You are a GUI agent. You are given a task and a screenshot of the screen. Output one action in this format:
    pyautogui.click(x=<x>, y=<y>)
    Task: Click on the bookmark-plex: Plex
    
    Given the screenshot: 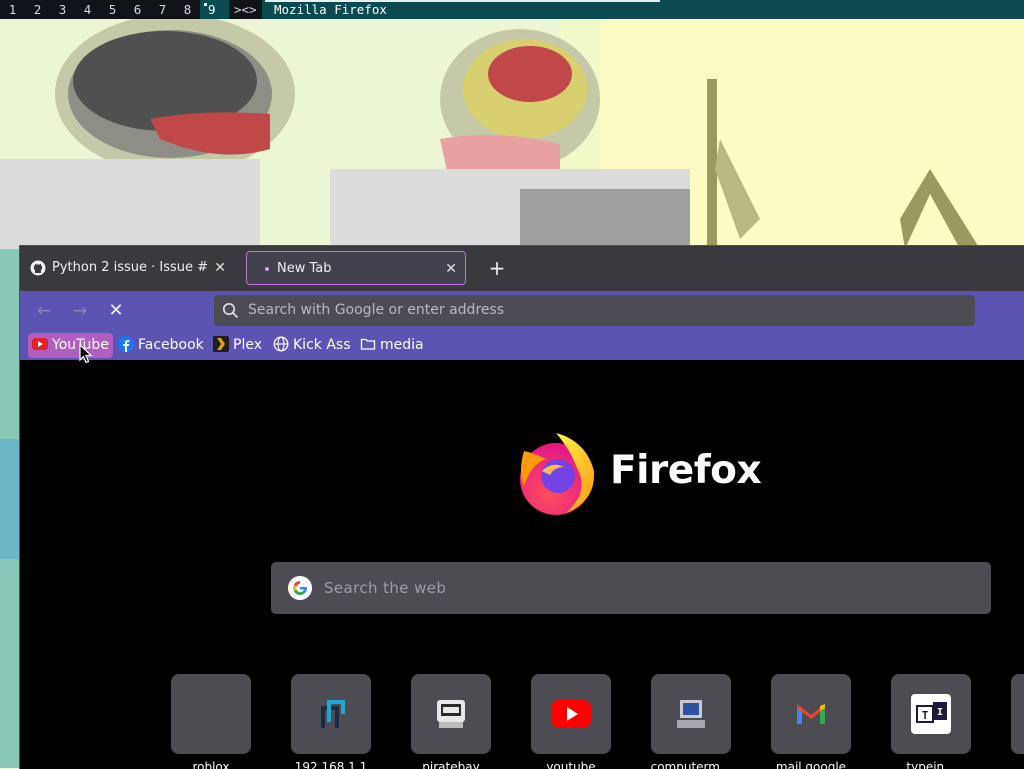 What is the action you would take?
    pyautogui.click(x=237, y=345)
    